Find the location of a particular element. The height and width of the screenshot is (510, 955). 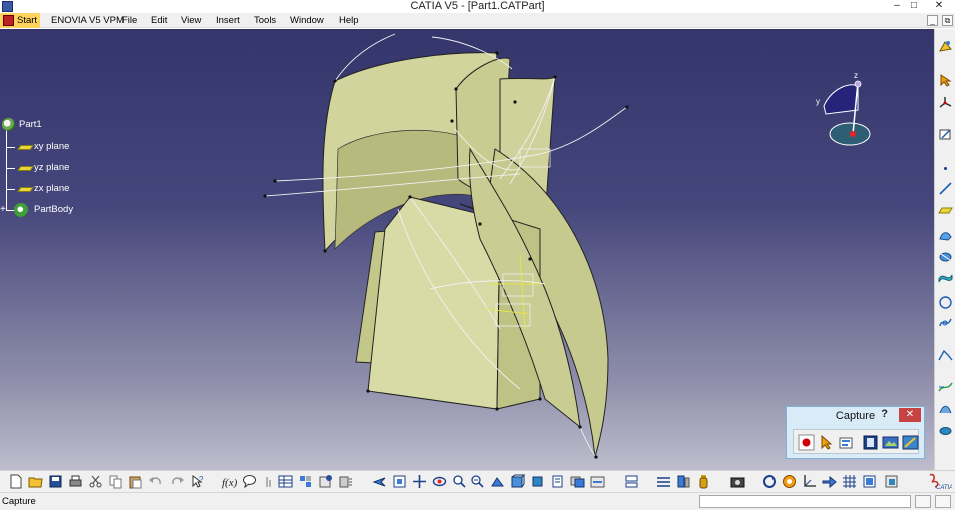

normal-view-icon is located at coordinates (497, 481).